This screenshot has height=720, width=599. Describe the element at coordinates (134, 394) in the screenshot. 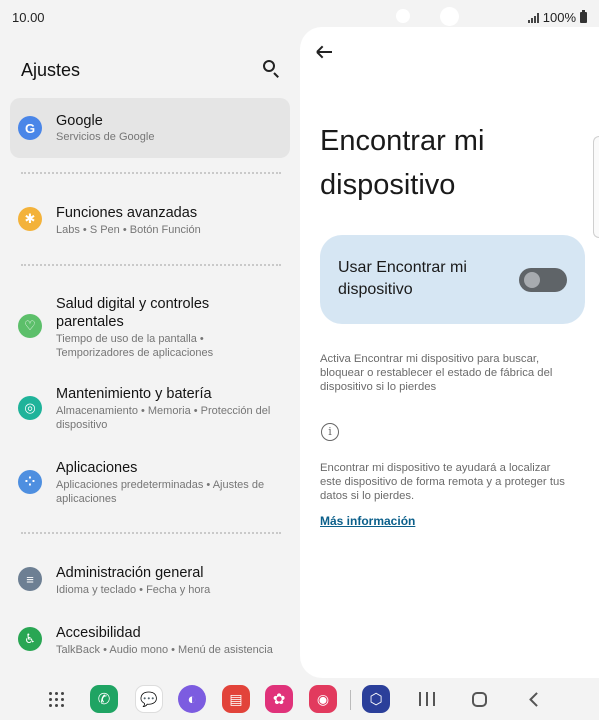

I see `settings-item-title: Mantenimiento y batería` at that location.